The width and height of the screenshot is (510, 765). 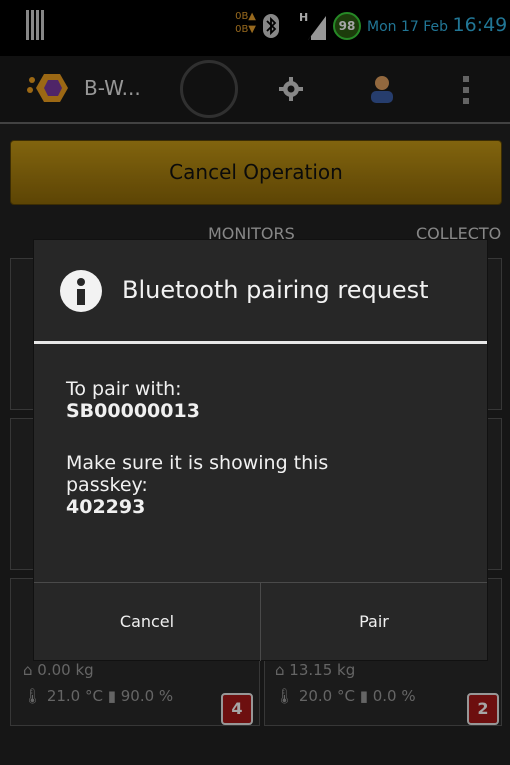 What do you see at coordinates (124, 389) in the screenshot?
I see `pair-with-label: To pair with:` at bounding box center [124, 389].